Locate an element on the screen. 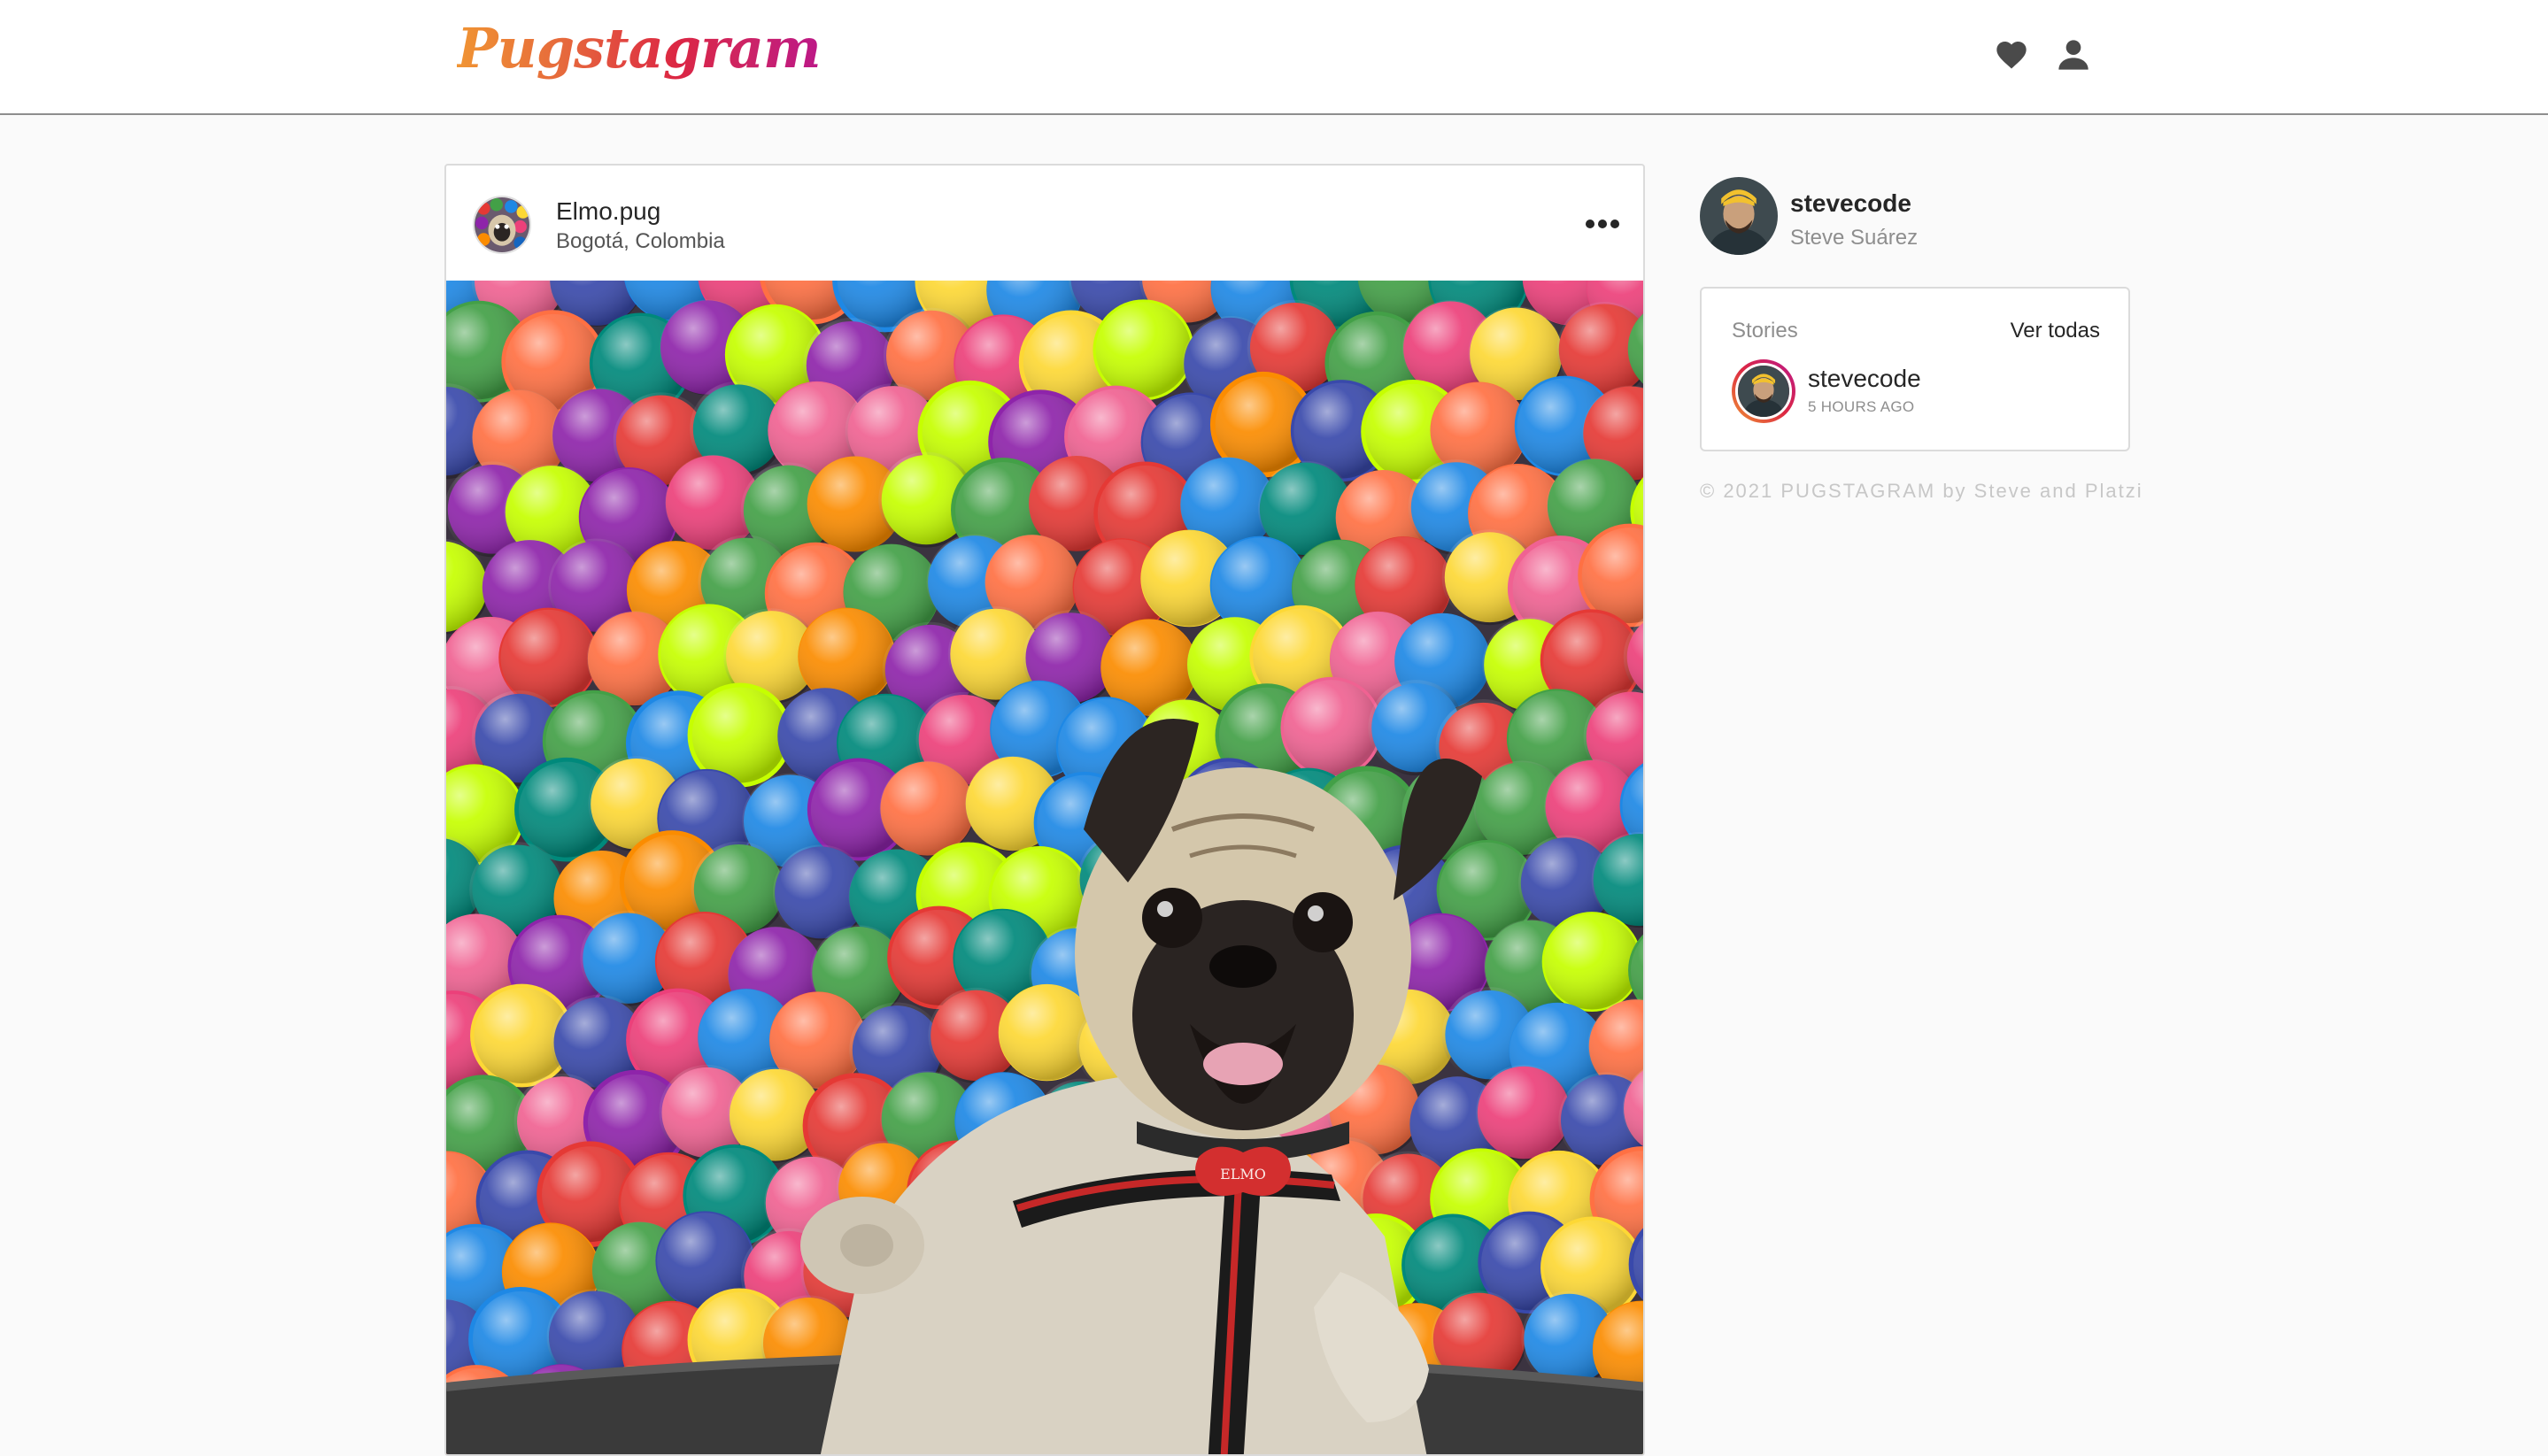  stories-panel: Stories Ver todas stevecode 5 HOURS AGO is located at coordinates (1915, 369).